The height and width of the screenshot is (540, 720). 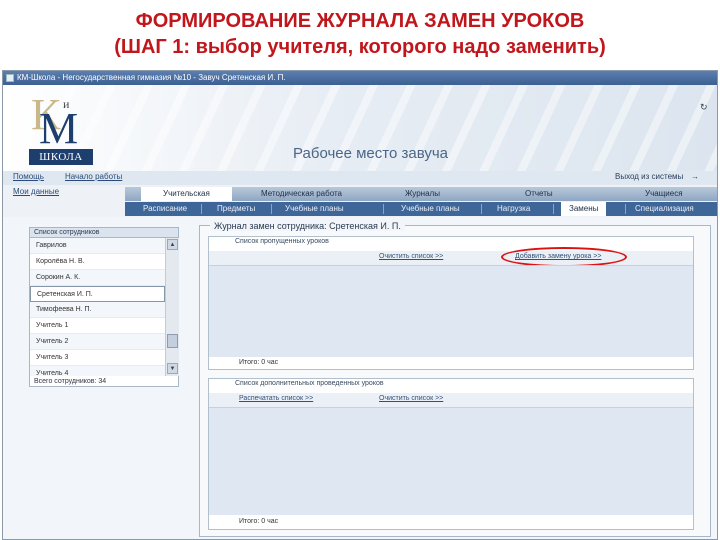 What do you see at coordinates (539, 194) in the screenshot?
I see `main-tab-reports: Отчеты` at bounding box center [539, 194].